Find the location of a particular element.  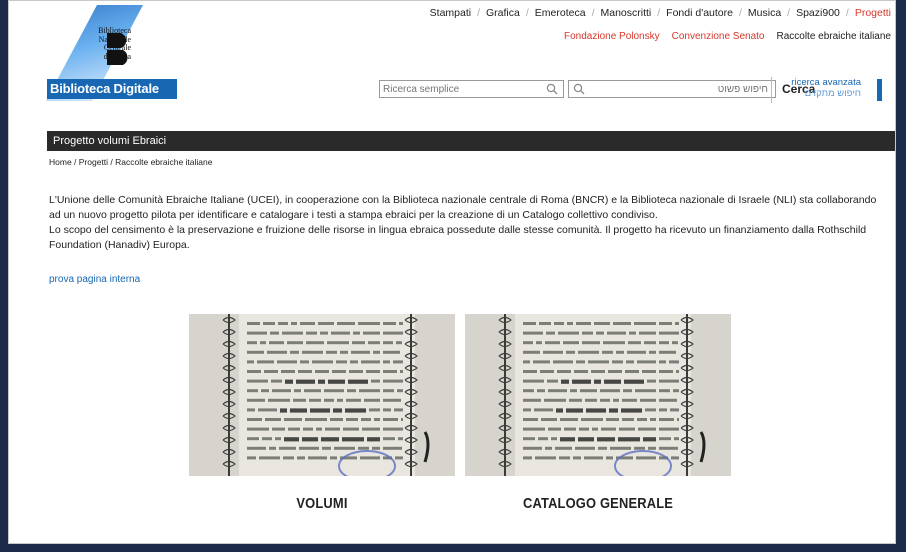

advanced-search-link: ricerca avanzata חיפוש מתקדם is located at coordinates (816, 90).